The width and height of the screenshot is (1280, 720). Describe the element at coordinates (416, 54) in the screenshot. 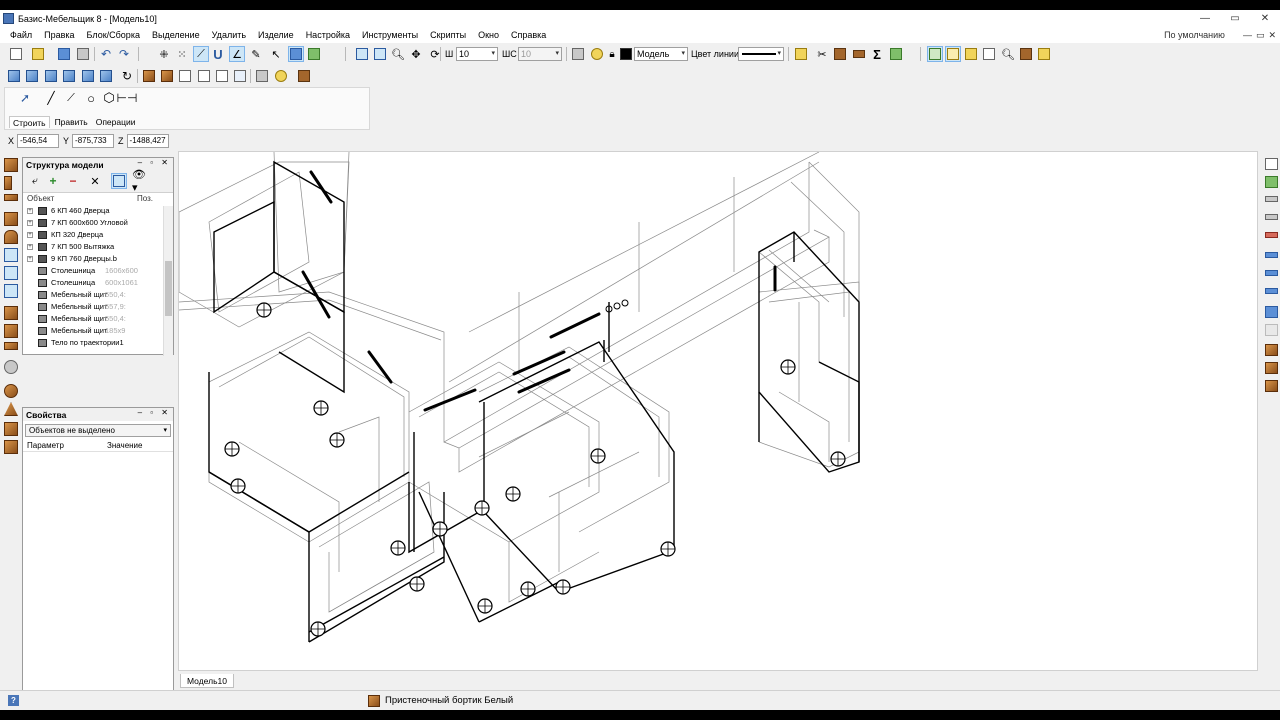

I see `pan-icon: ✥` at that location.